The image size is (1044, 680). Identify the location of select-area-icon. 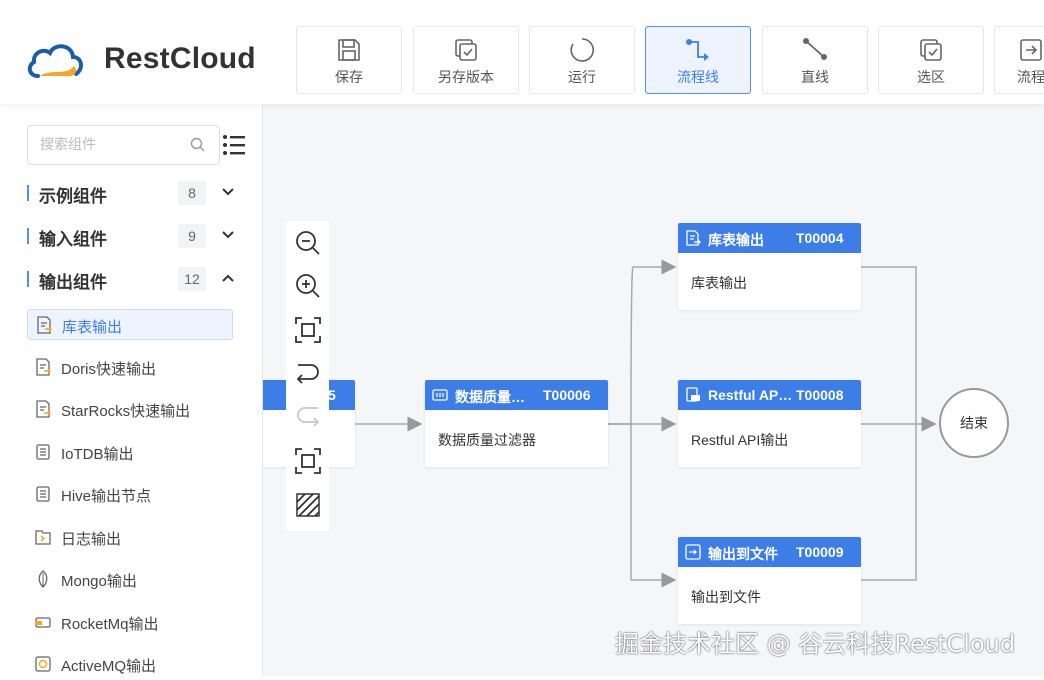
(931, 50).